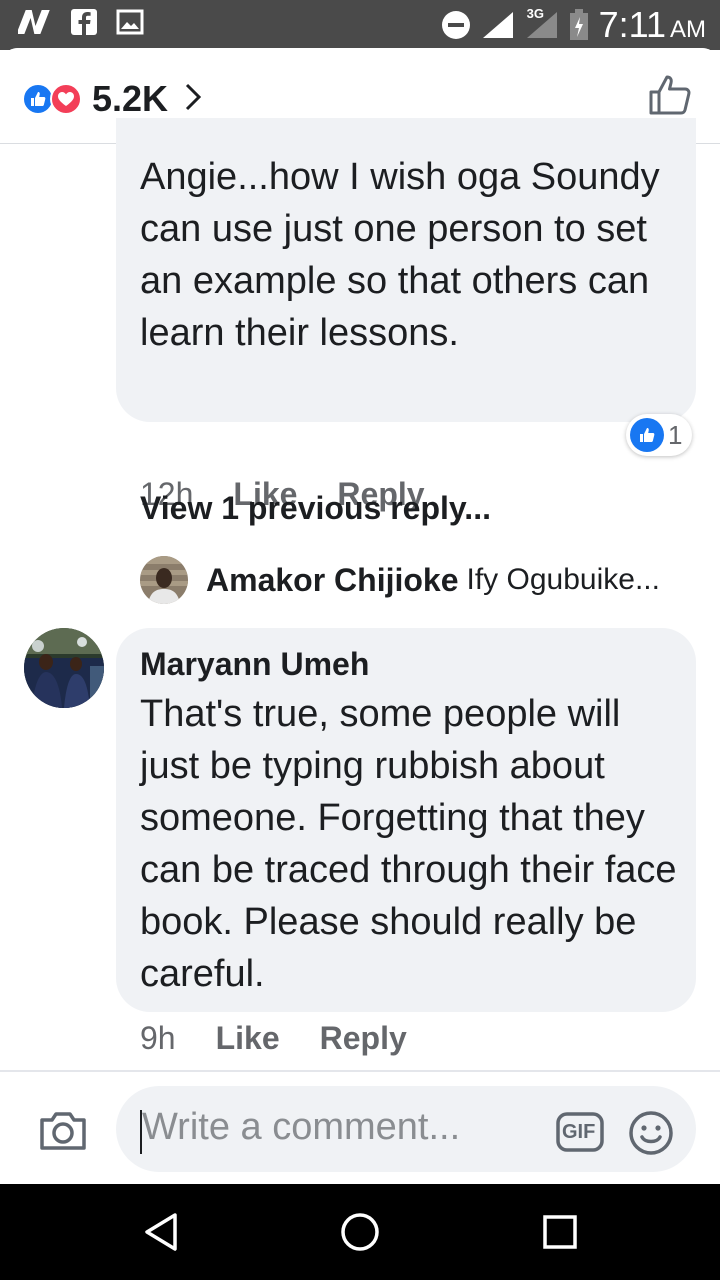  I want to click on gif-button: GIF, so click(580, 1134).